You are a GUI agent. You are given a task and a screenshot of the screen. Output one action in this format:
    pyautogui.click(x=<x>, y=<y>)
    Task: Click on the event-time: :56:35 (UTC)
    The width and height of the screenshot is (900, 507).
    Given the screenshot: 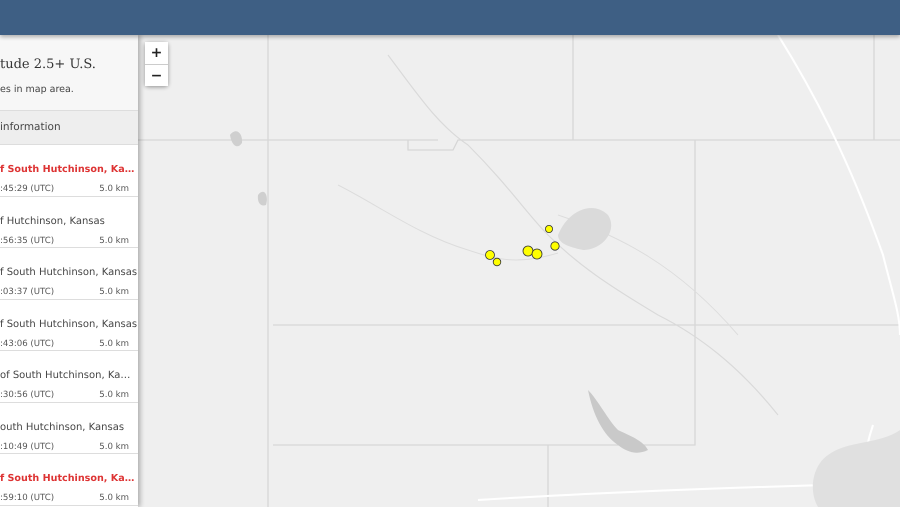 What is the action you would take?
    pyautogui.click(x=27, y=241)
    